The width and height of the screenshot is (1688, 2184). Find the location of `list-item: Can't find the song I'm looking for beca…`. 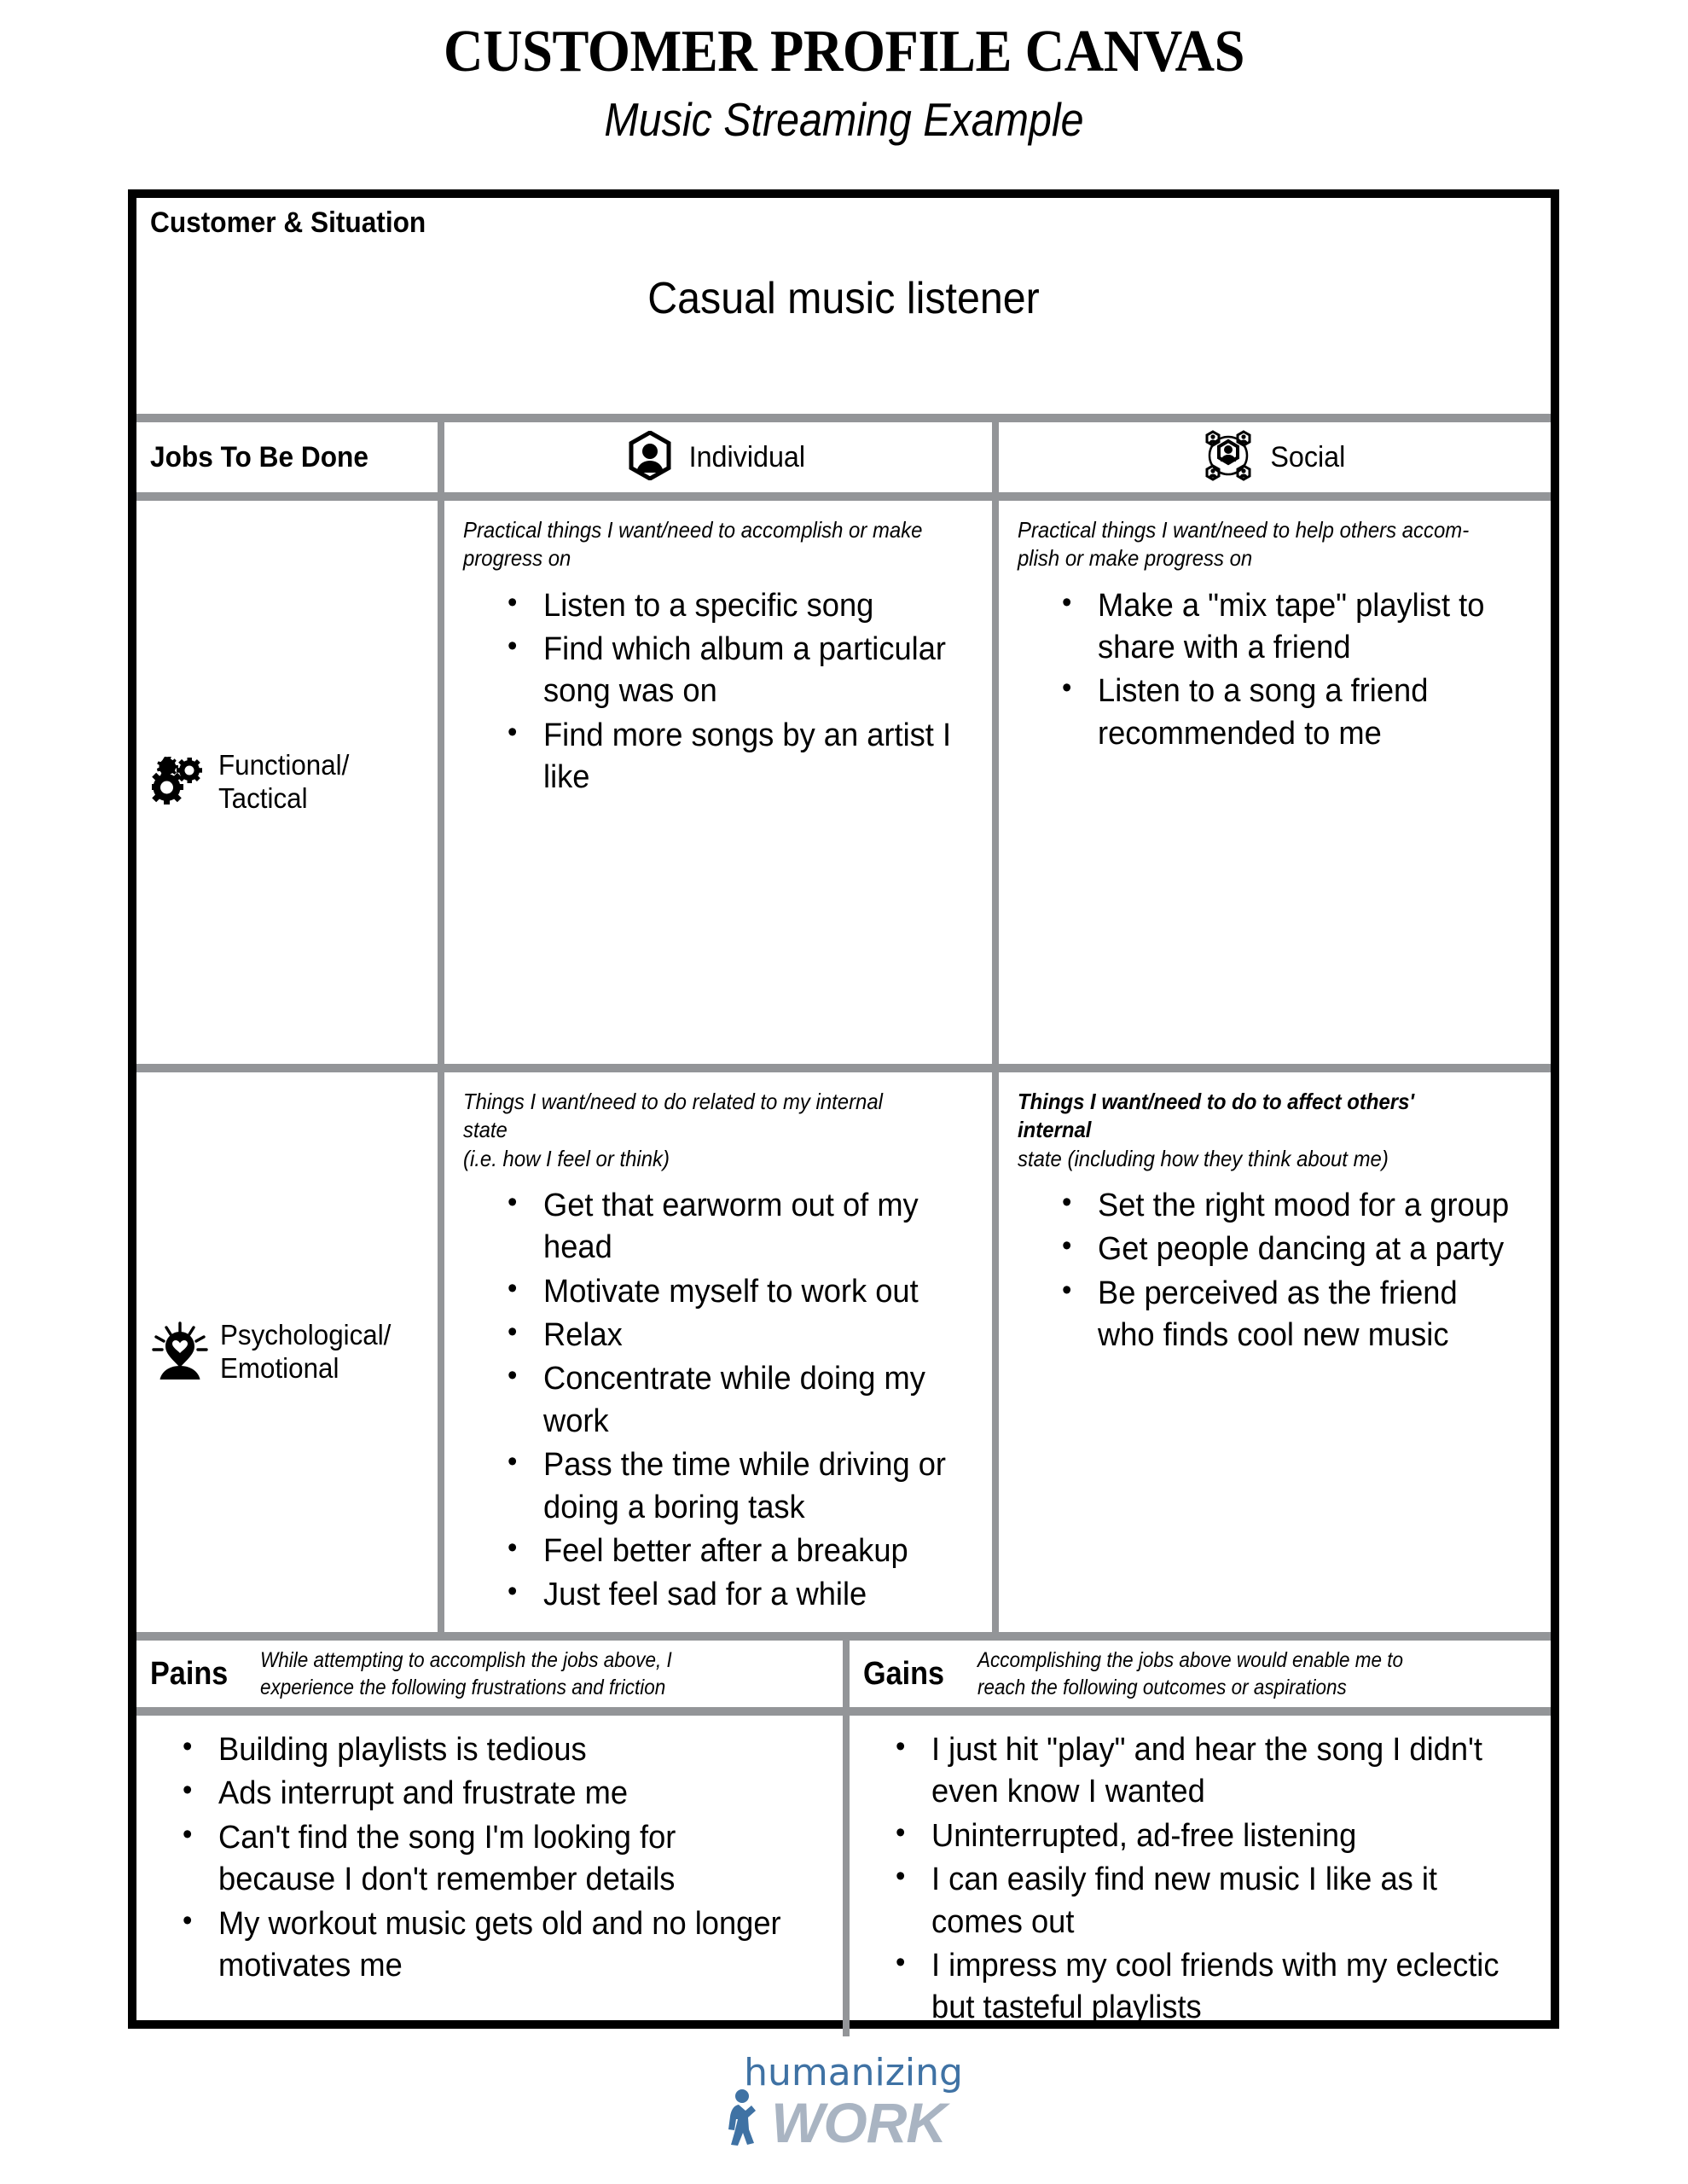

list-item: Can't find the song I'm looking for beca… is located at coordinates (490, 1859).